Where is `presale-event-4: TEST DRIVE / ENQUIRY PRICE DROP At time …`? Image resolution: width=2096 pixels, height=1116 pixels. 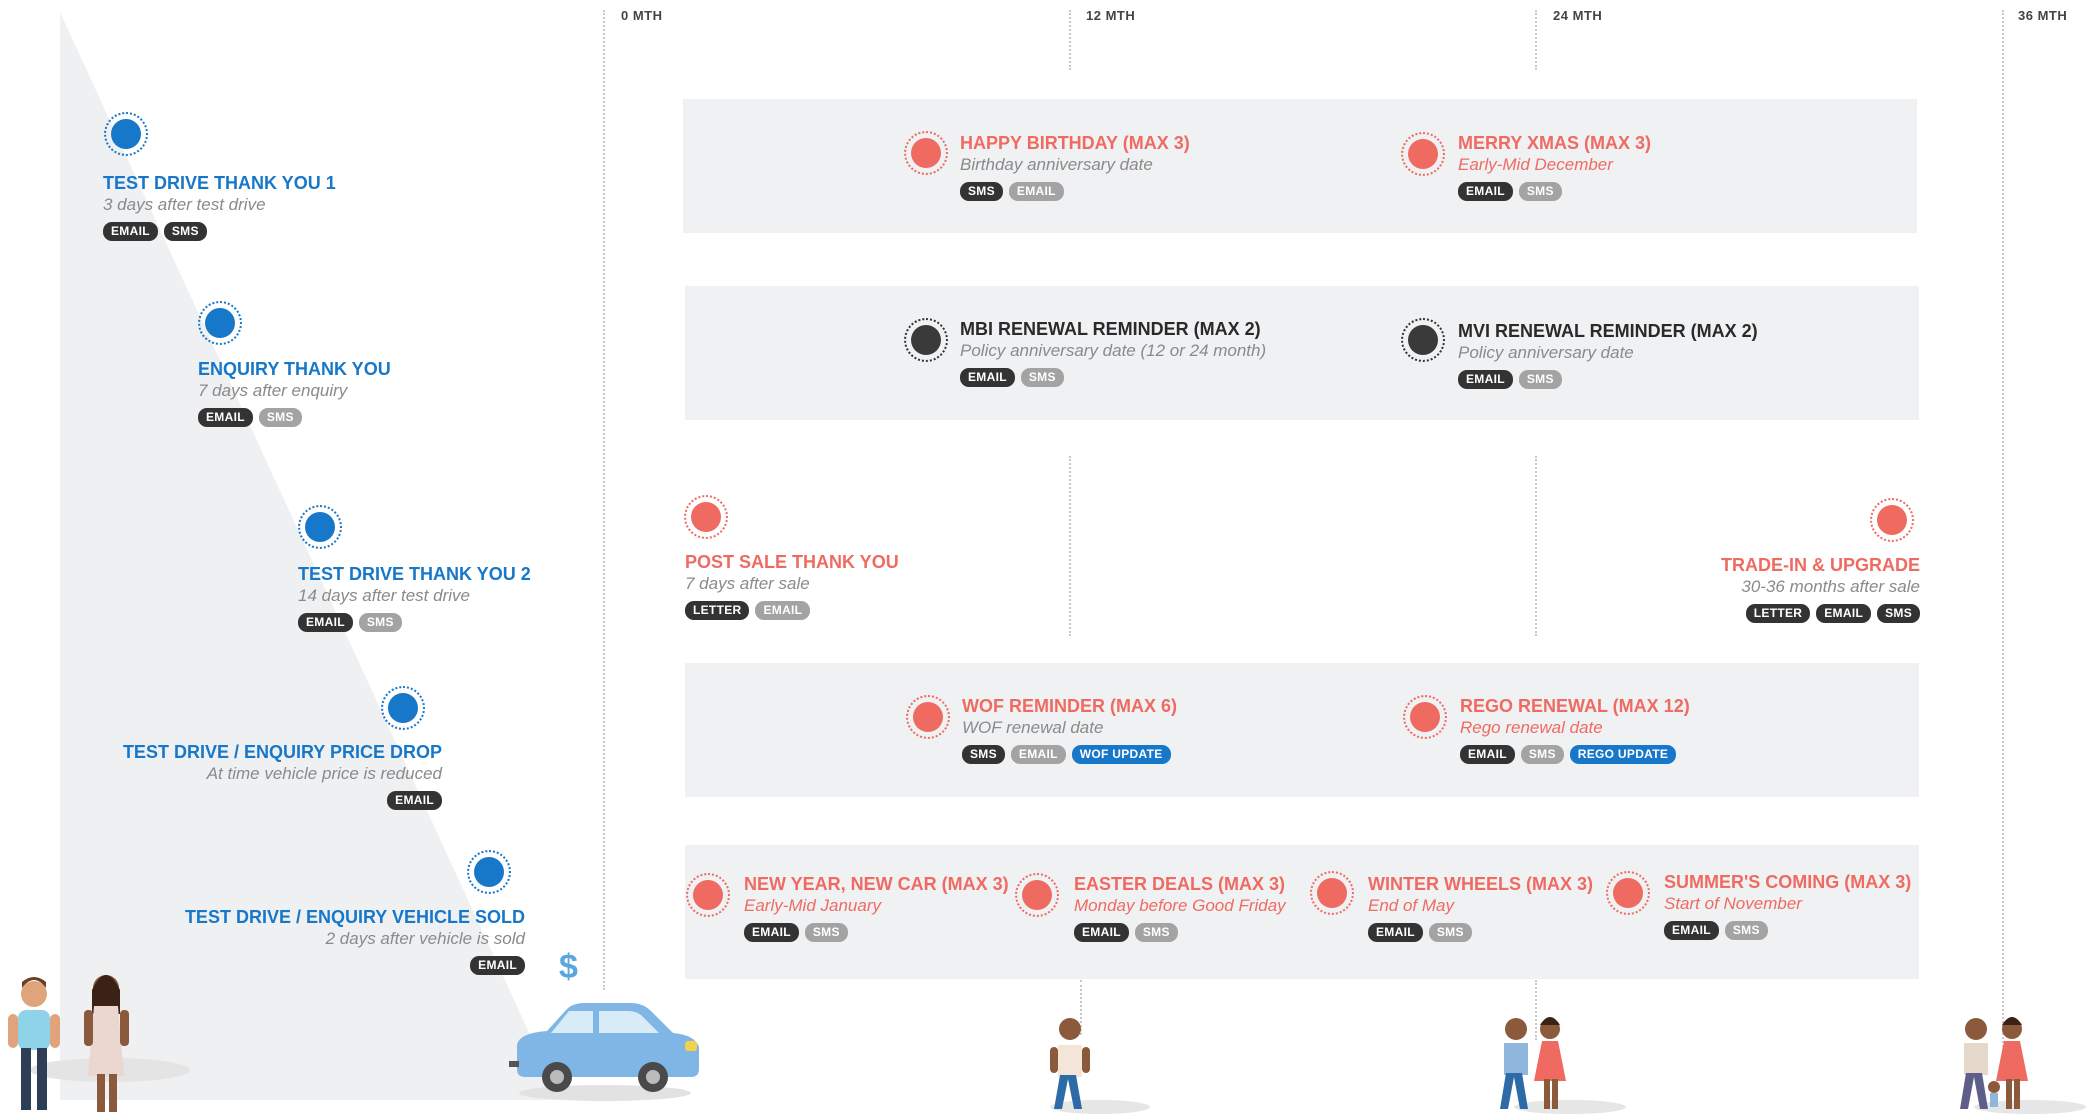 presale-event-4: TEST DRIVE / ENQUIRY PRICE DROP At time … is located at coordinates (281, 775).